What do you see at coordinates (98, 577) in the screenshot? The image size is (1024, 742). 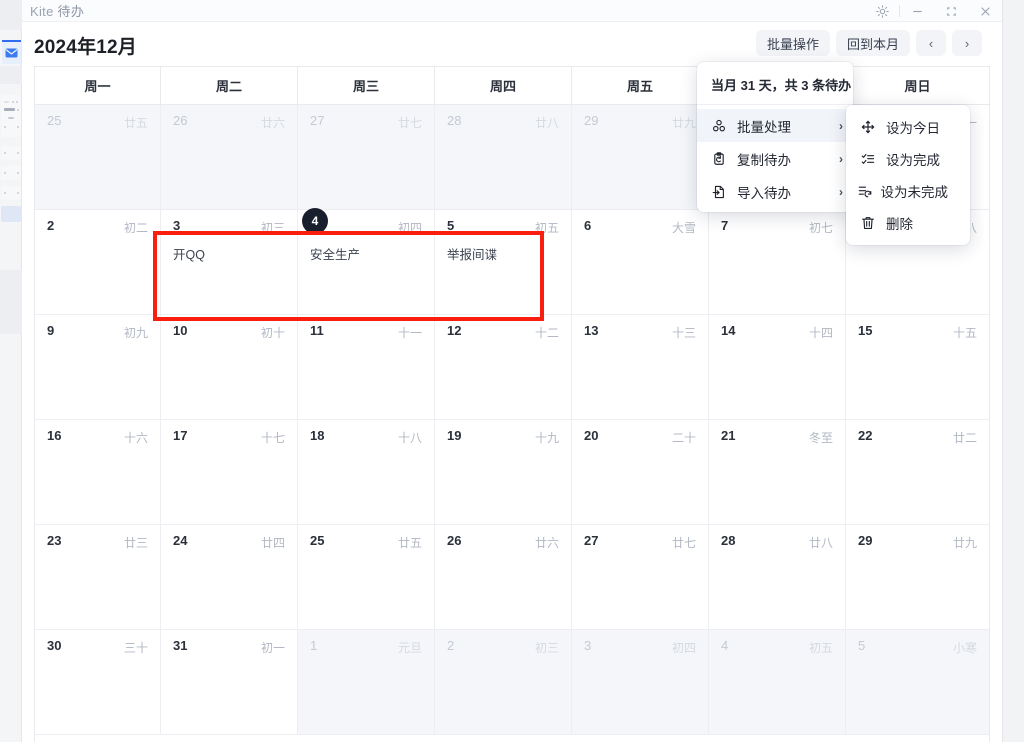 I see `day-cell: 23 廿三` at bounding box center [98, 577].